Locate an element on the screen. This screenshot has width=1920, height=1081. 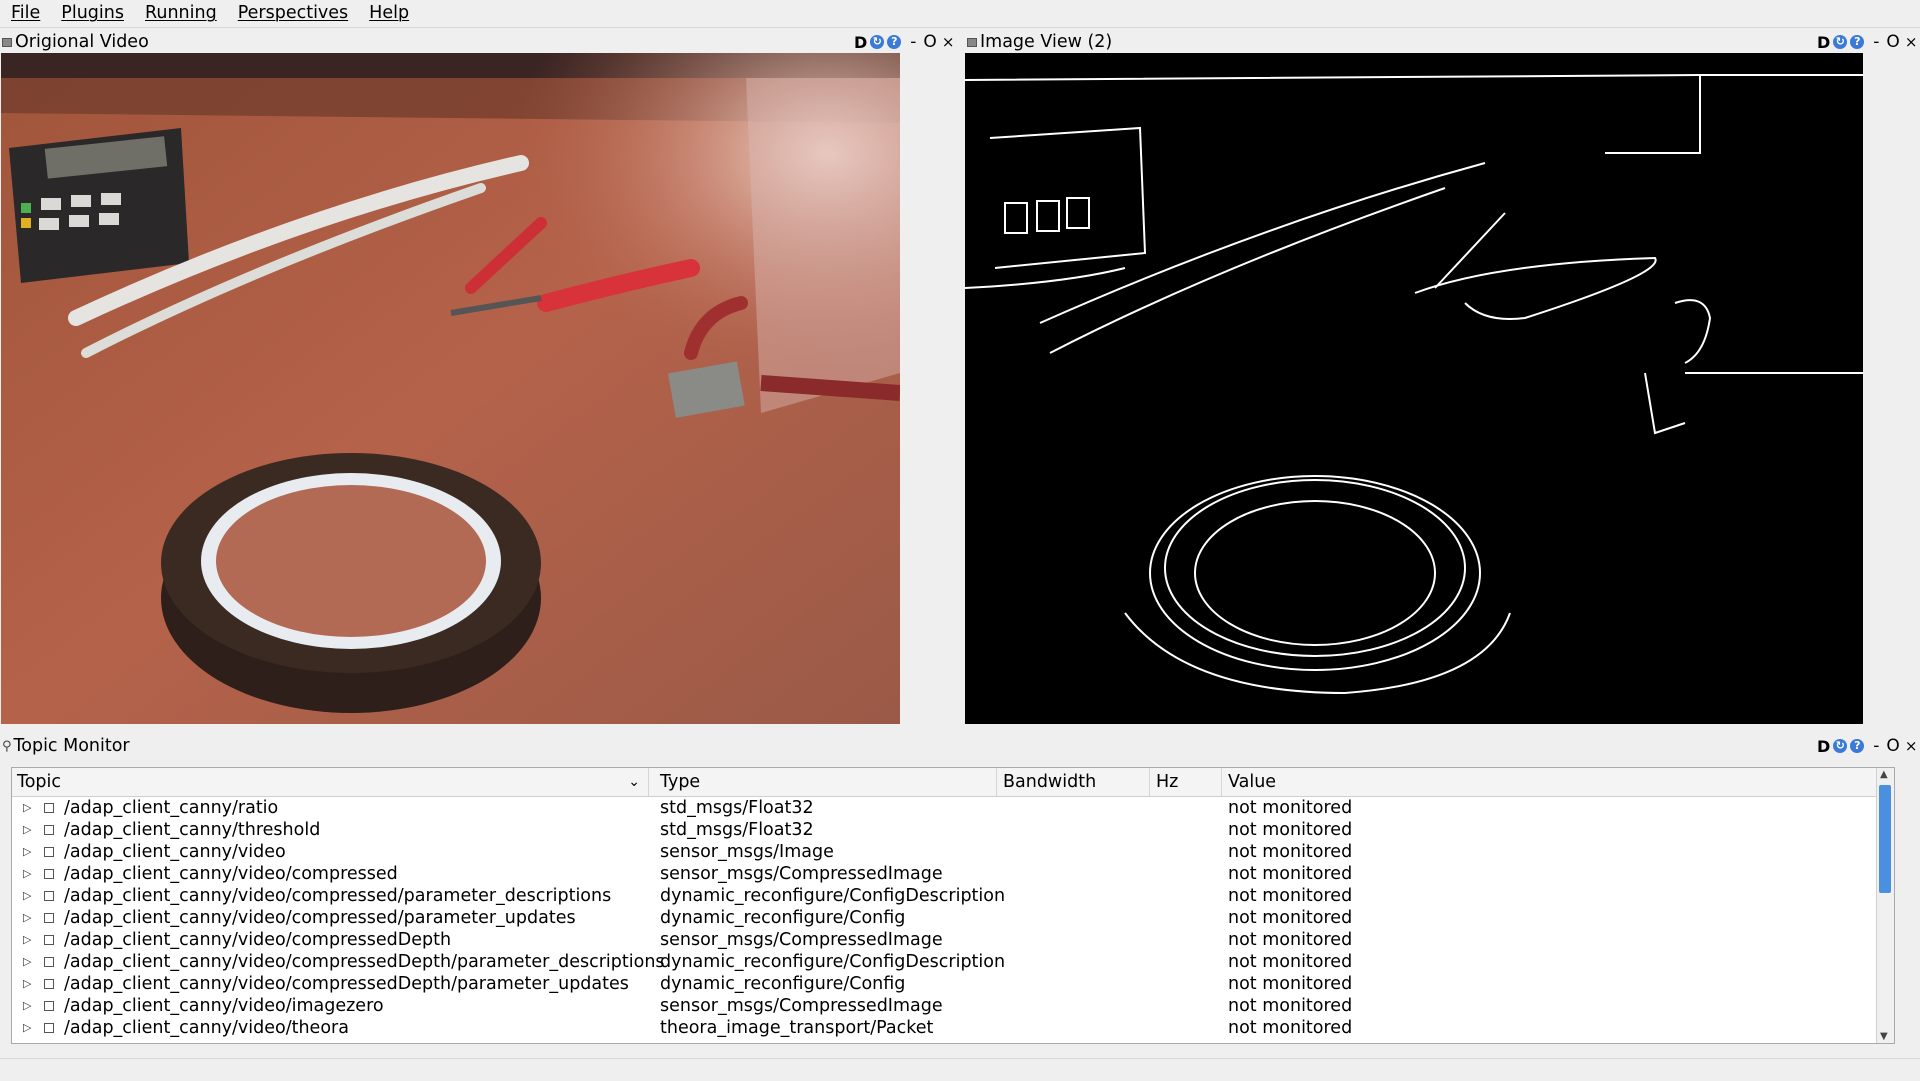
menu-running: Running is located at coordinates (180, 13).